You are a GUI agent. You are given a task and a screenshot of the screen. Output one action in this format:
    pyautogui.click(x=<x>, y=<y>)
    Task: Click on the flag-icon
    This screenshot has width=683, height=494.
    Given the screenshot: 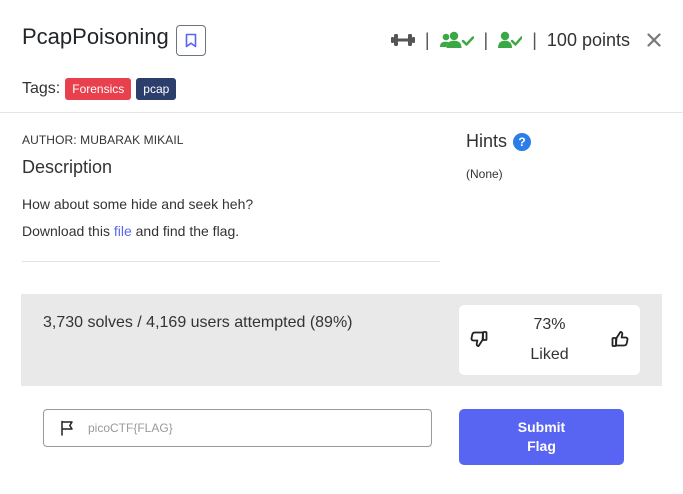 What is the action you would take?
    pyautogui.click(x=67, y=428)
    